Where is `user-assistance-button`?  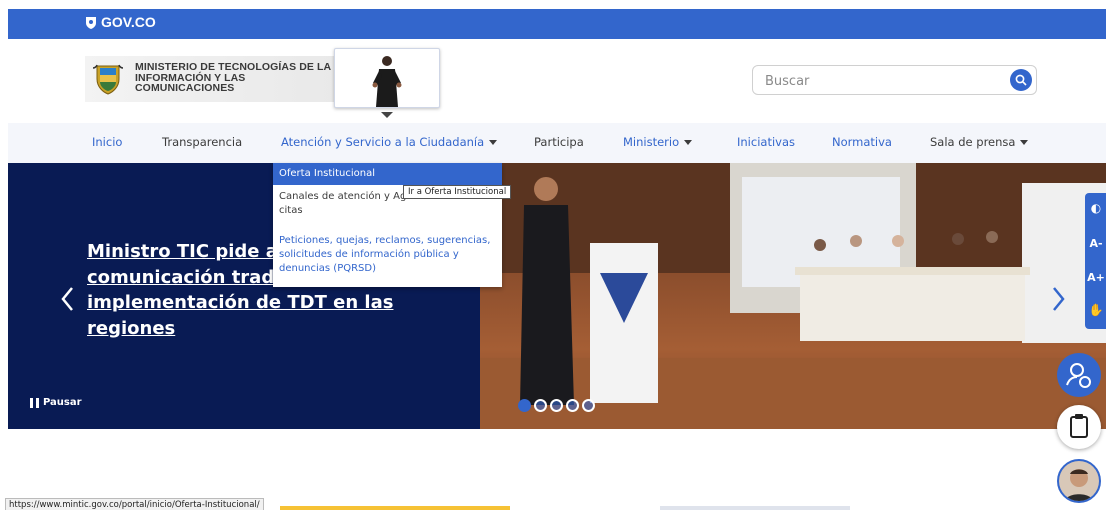
user-assistance-button is located at coordinates (1079, 375).